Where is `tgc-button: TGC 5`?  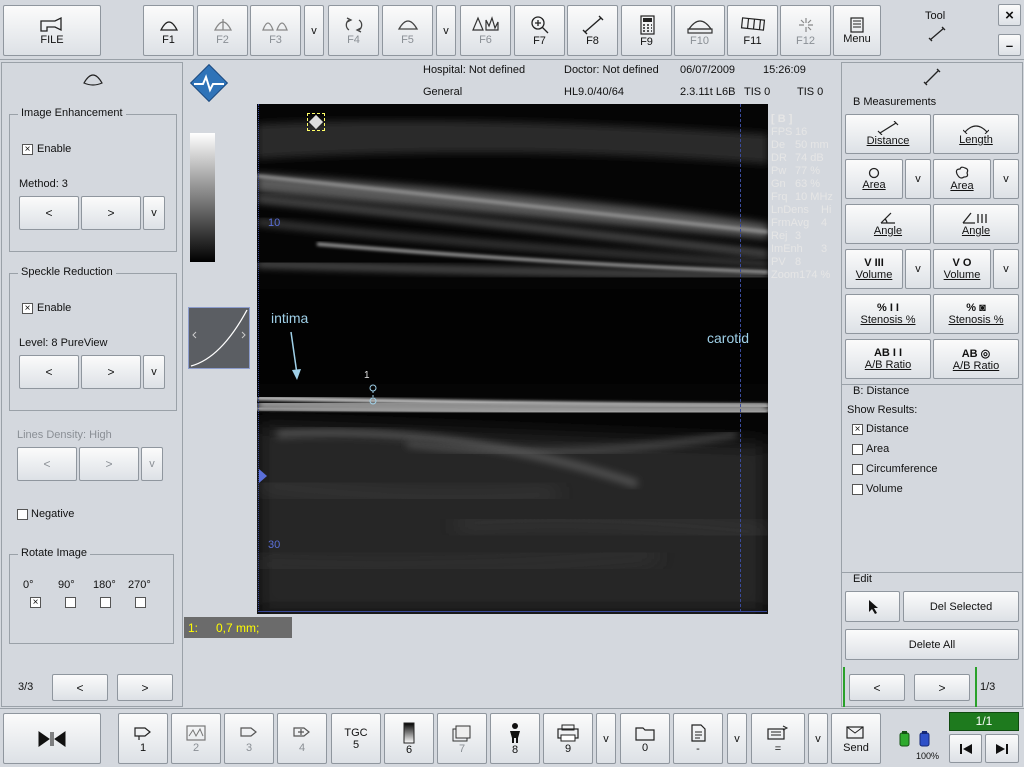
tgc-button: TGC 5 is located at coordinates (356, 738).